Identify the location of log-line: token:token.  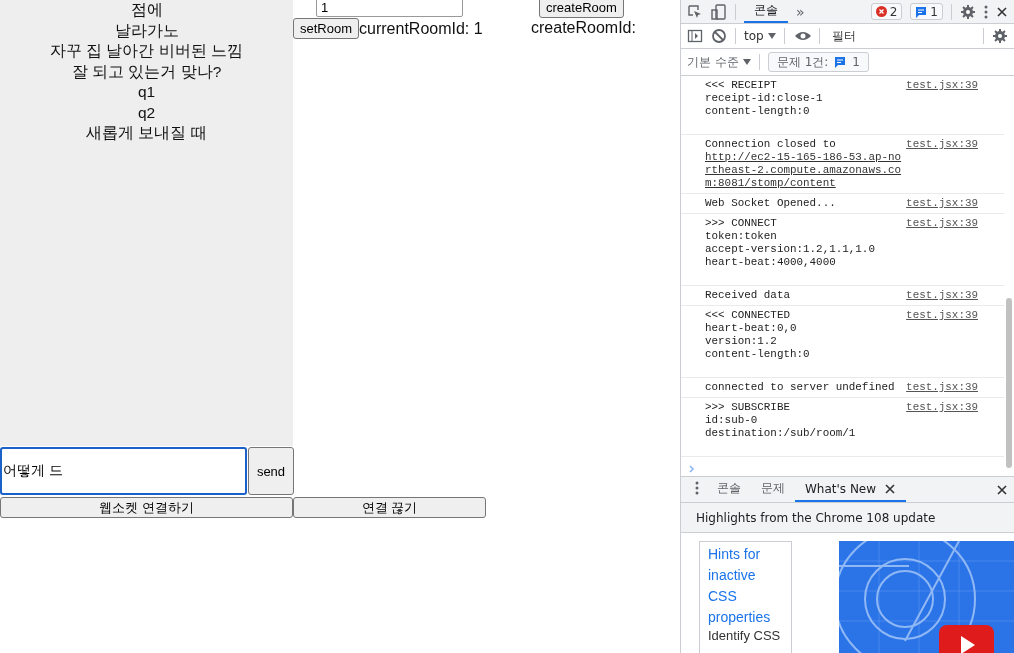
(741, 236).